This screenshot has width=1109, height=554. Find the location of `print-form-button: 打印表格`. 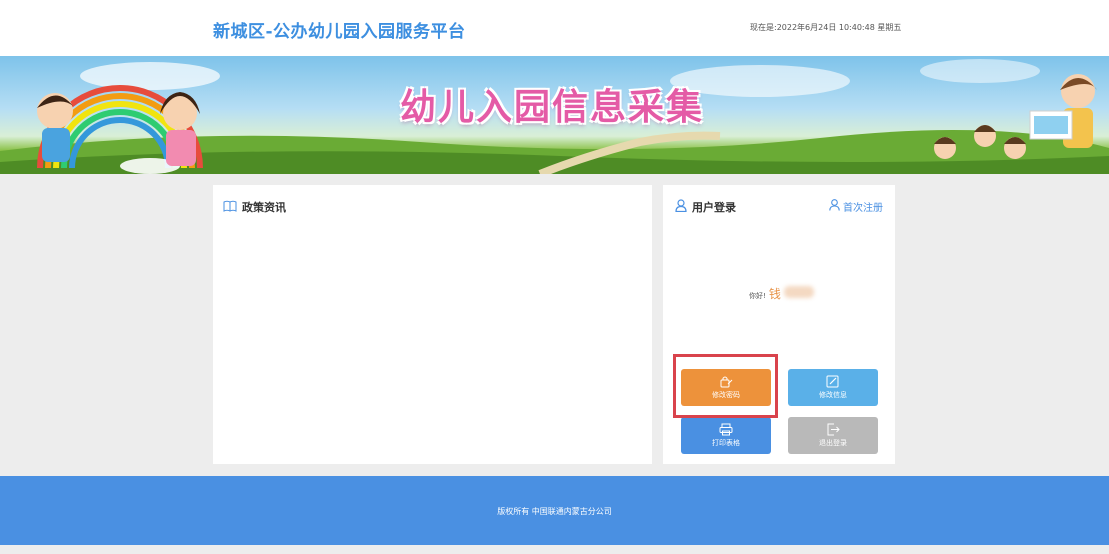

print-form-button: 打印表格 is located at coordinates (726, 435).